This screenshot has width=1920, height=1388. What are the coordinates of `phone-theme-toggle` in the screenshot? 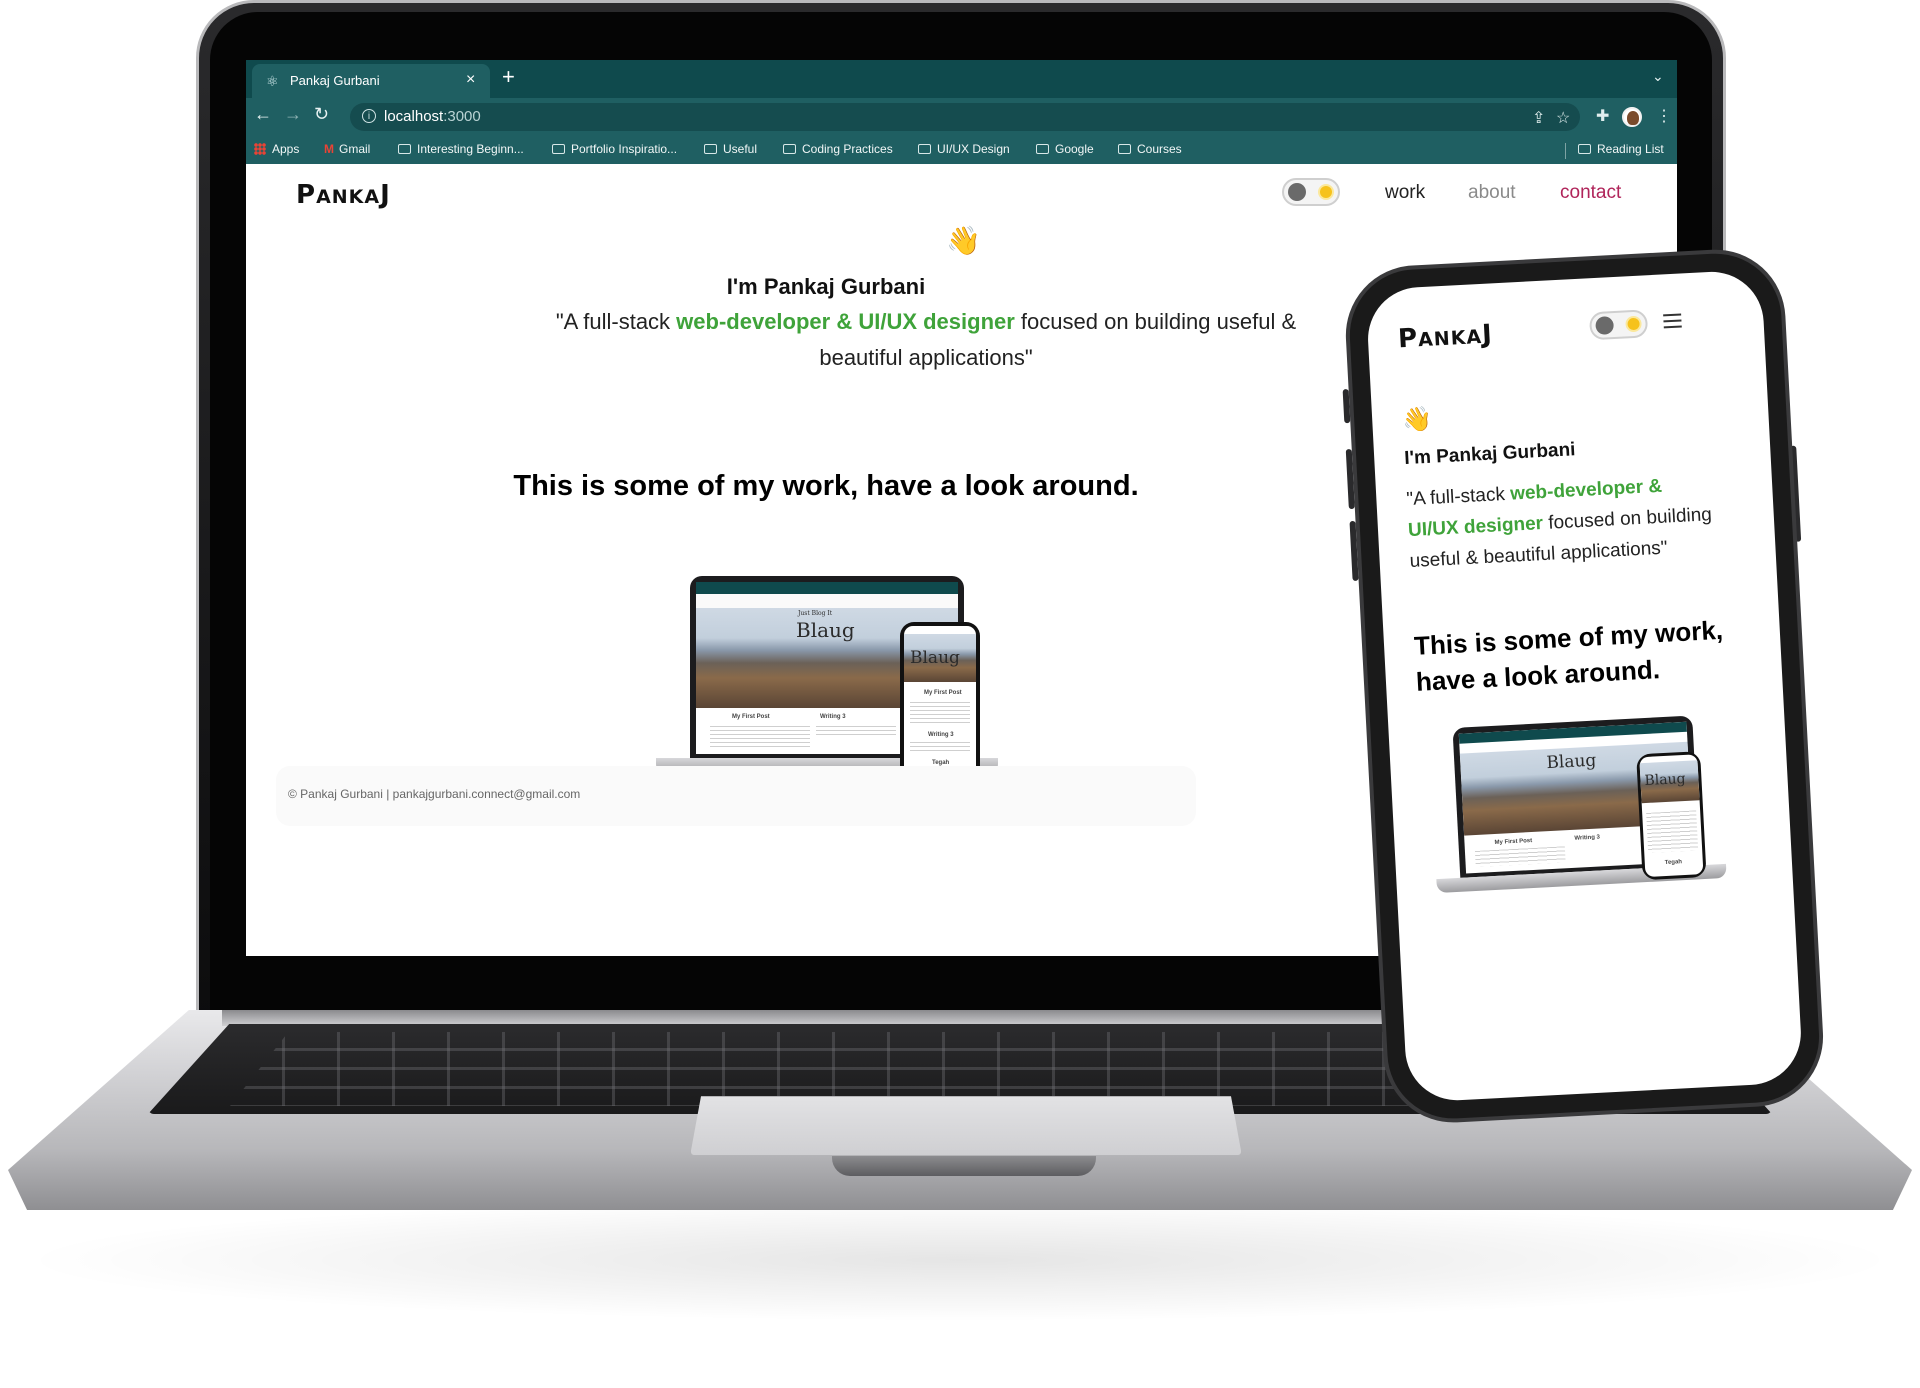 It's located at (1618, 325).